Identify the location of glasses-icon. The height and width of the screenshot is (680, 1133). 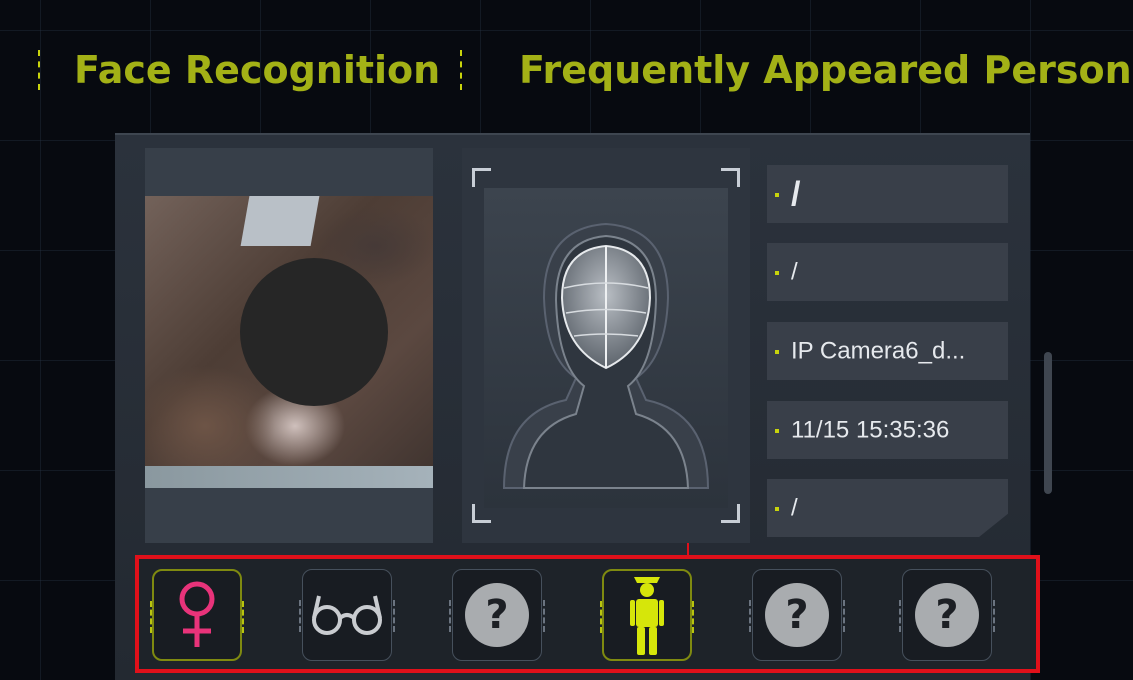
(347, 615).